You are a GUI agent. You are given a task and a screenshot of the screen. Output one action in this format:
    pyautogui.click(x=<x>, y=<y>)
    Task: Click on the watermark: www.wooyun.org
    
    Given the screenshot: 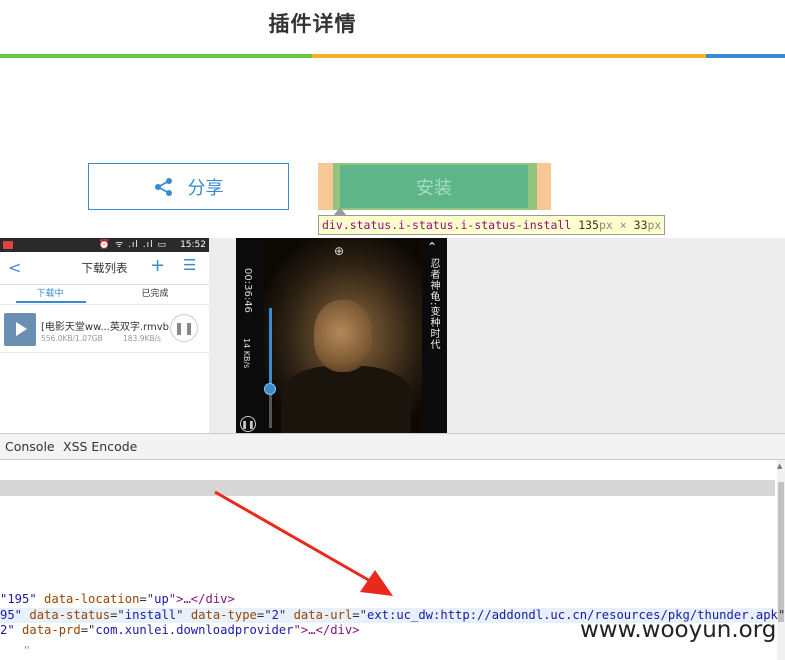 What is the action you would take?
    pyautogui.click(x=678, y=630)
    